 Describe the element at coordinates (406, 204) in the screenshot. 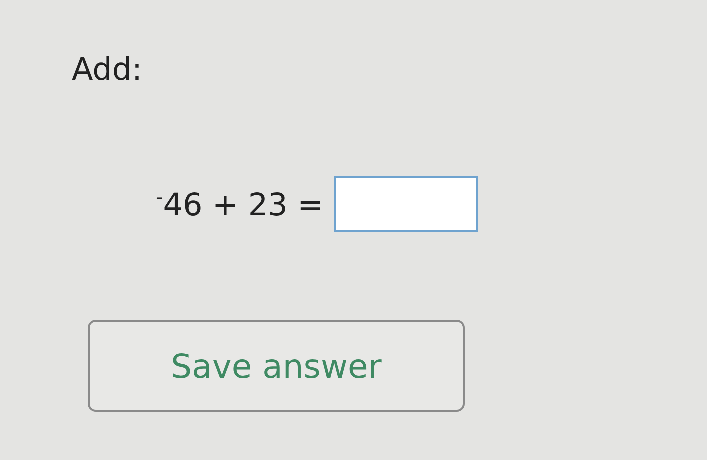

I see `answer-field` at that location.